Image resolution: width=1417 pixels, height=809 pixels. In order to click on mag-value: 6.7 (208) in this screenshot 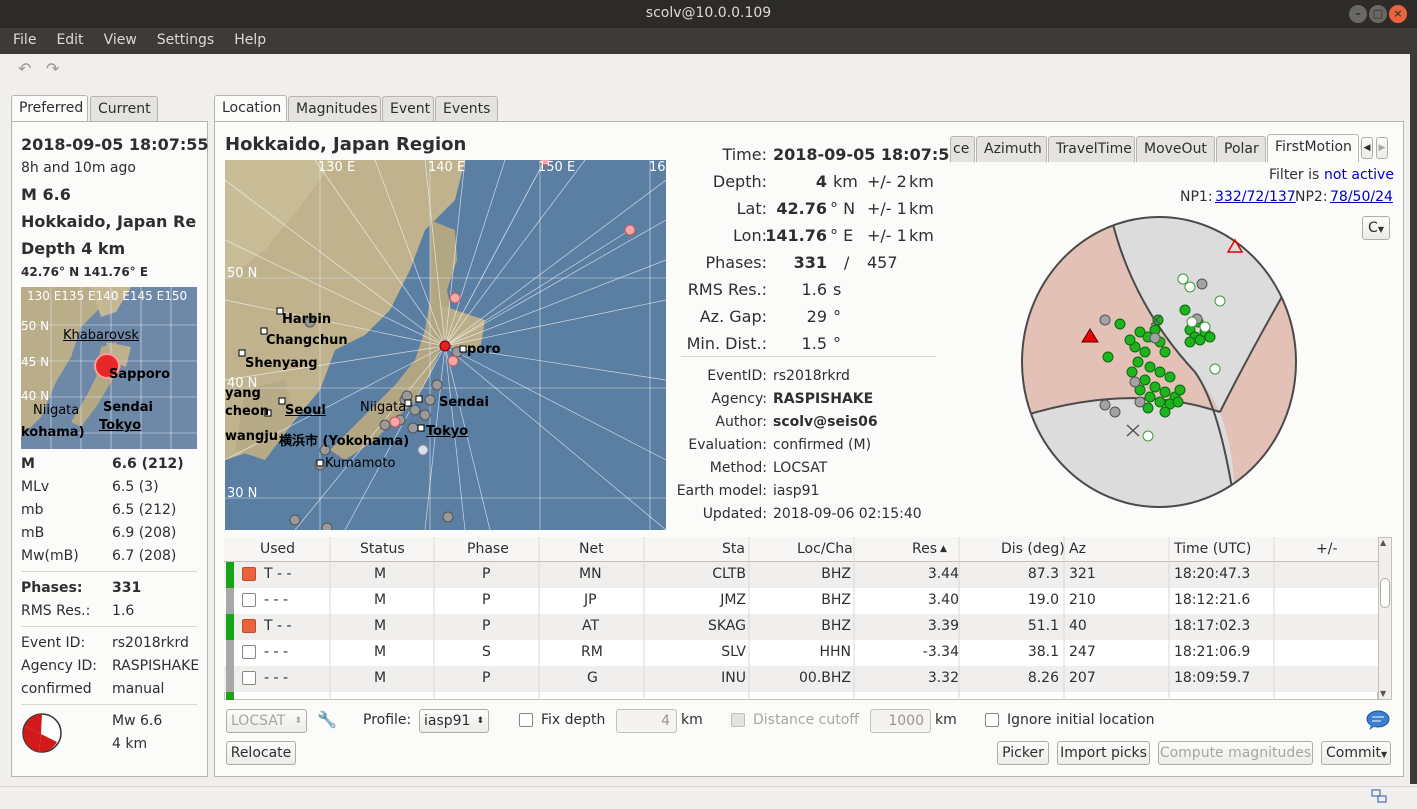, I will do `click(144, 556)`.